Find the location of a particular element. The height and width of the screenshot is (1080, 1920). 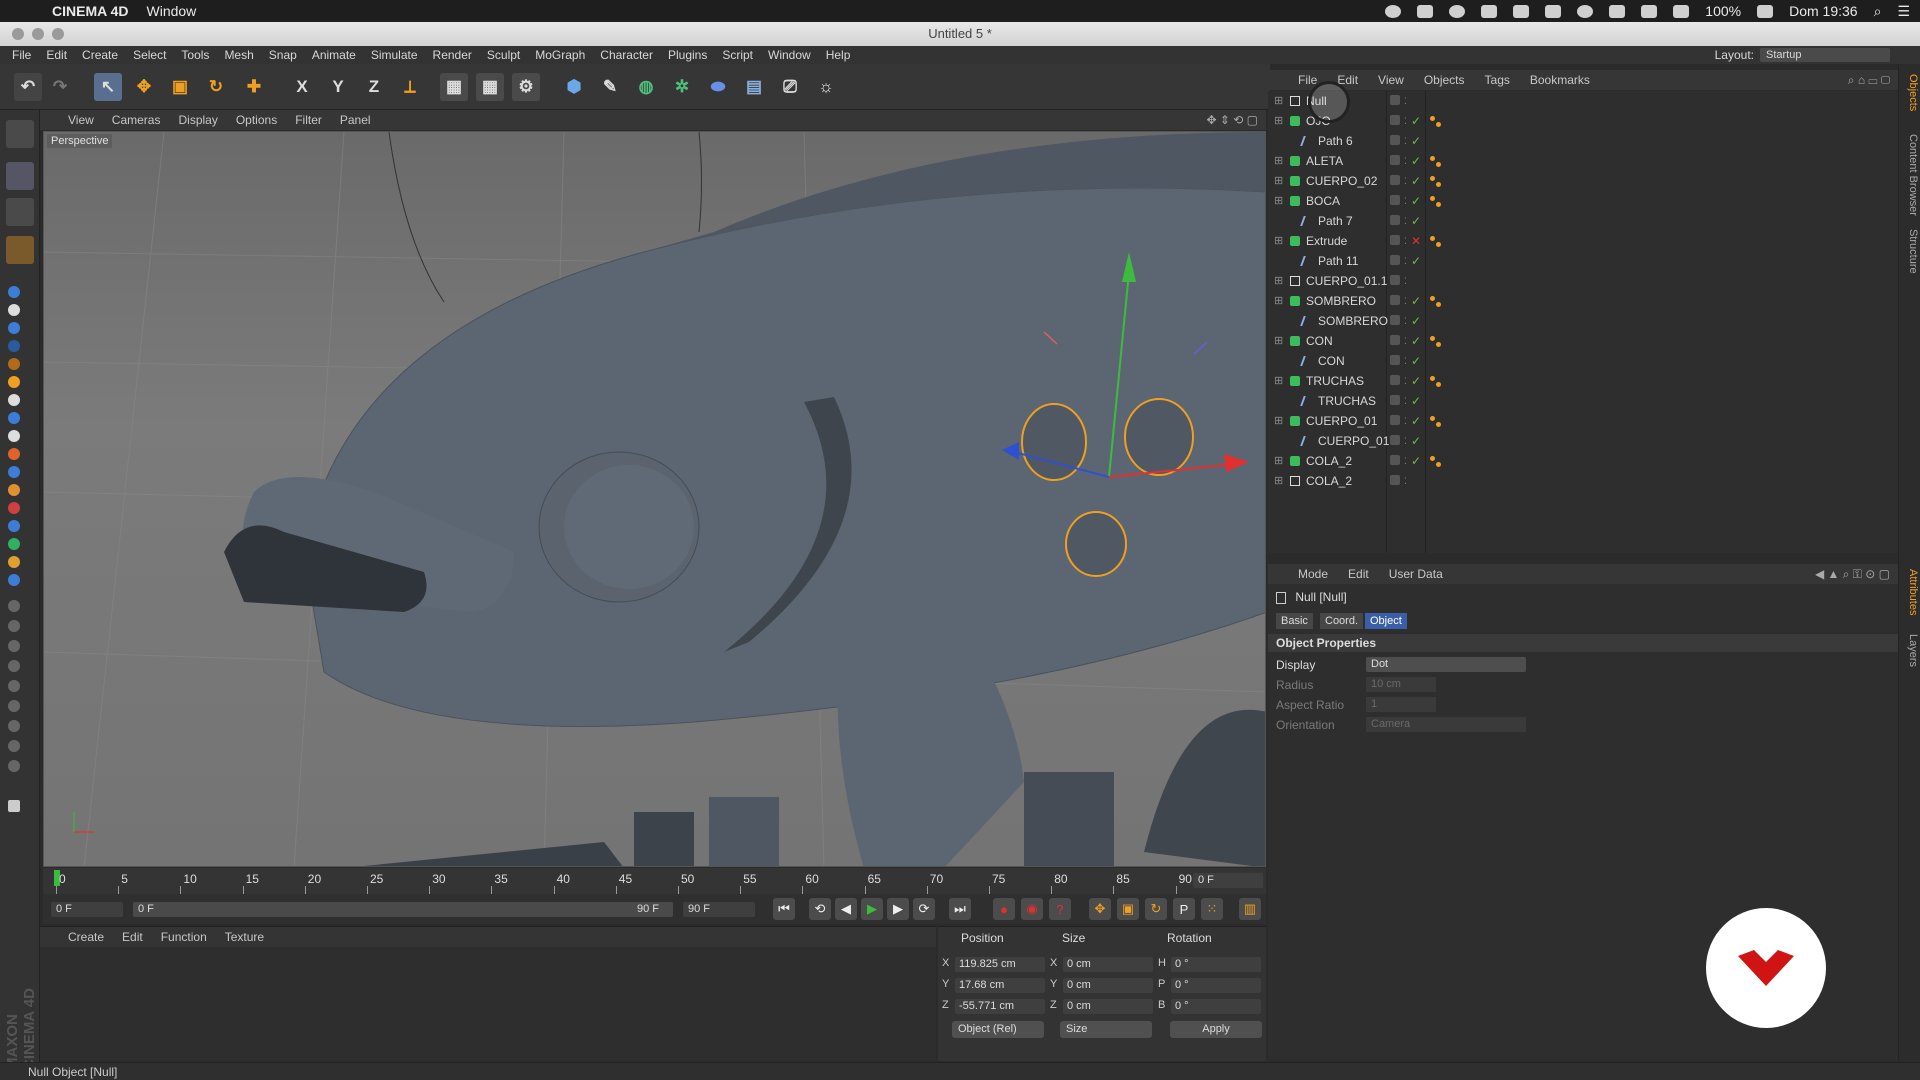

side-tab-objects: Objects is located at coordinates (1910, 92).